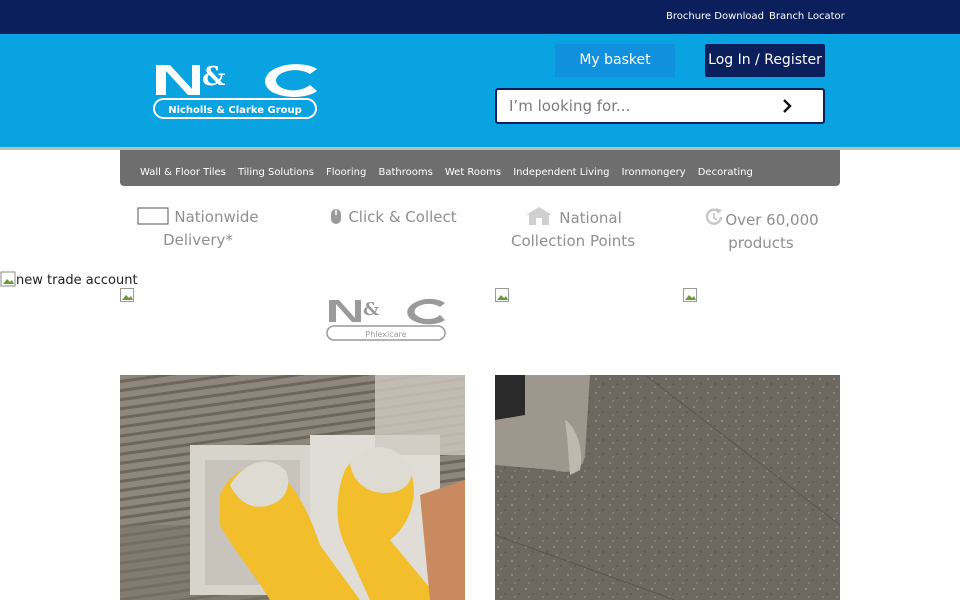 The height and width of the screenshot is (600, 960). What do you see at coordinates (714, 216) in the screenshot?
I see `refresh-icon` at bounding box center [714, 216].